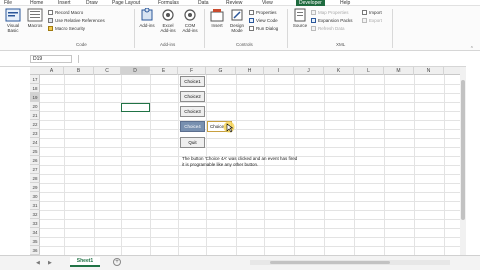  I want to click on gear-icon, so click(168, 15).